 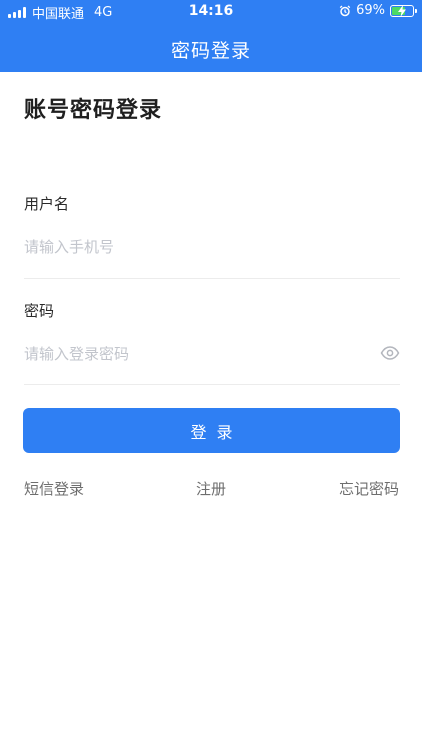 I want to click on status-right: 69%, so click(x=378, y=10).